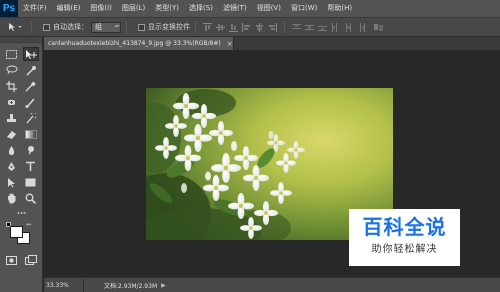 Image resolution: width=500 pixels, height=292 pixels. What do you see at coordinates (235, 8) in the screenshot?
I see `menu-filter: 滤镜(T)` at bounding box center [235, 8].